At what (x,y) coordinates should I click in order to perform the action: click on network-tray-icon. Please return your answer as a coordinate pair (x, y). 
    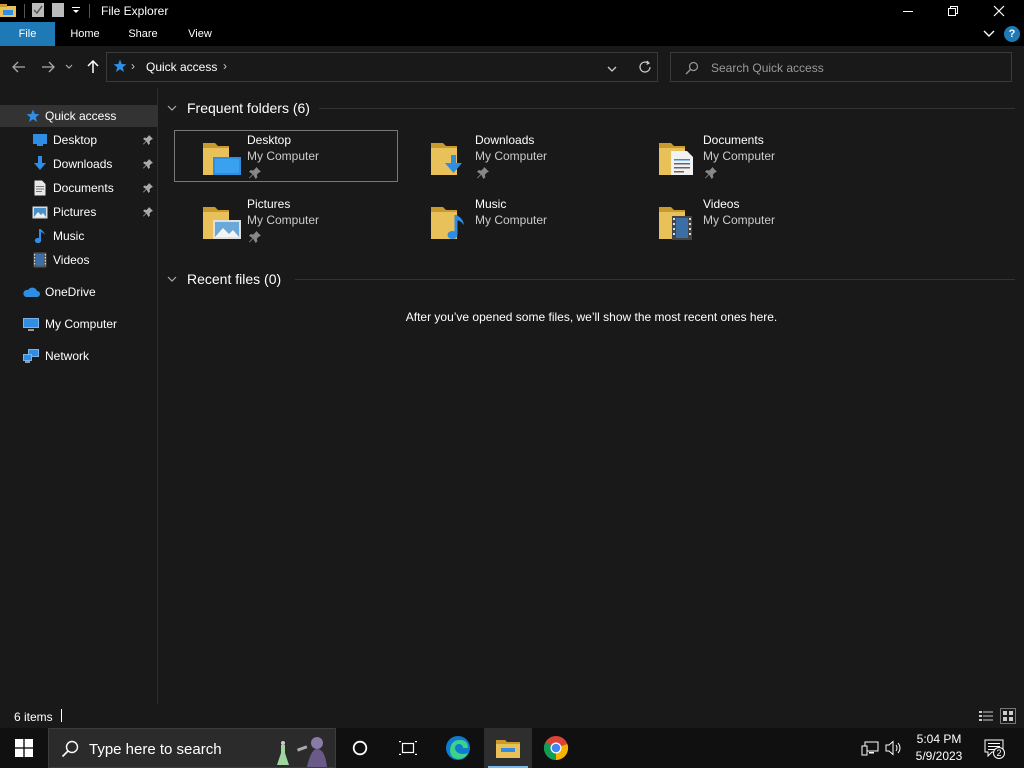
    Looking at the image, I should click on (870, 748).